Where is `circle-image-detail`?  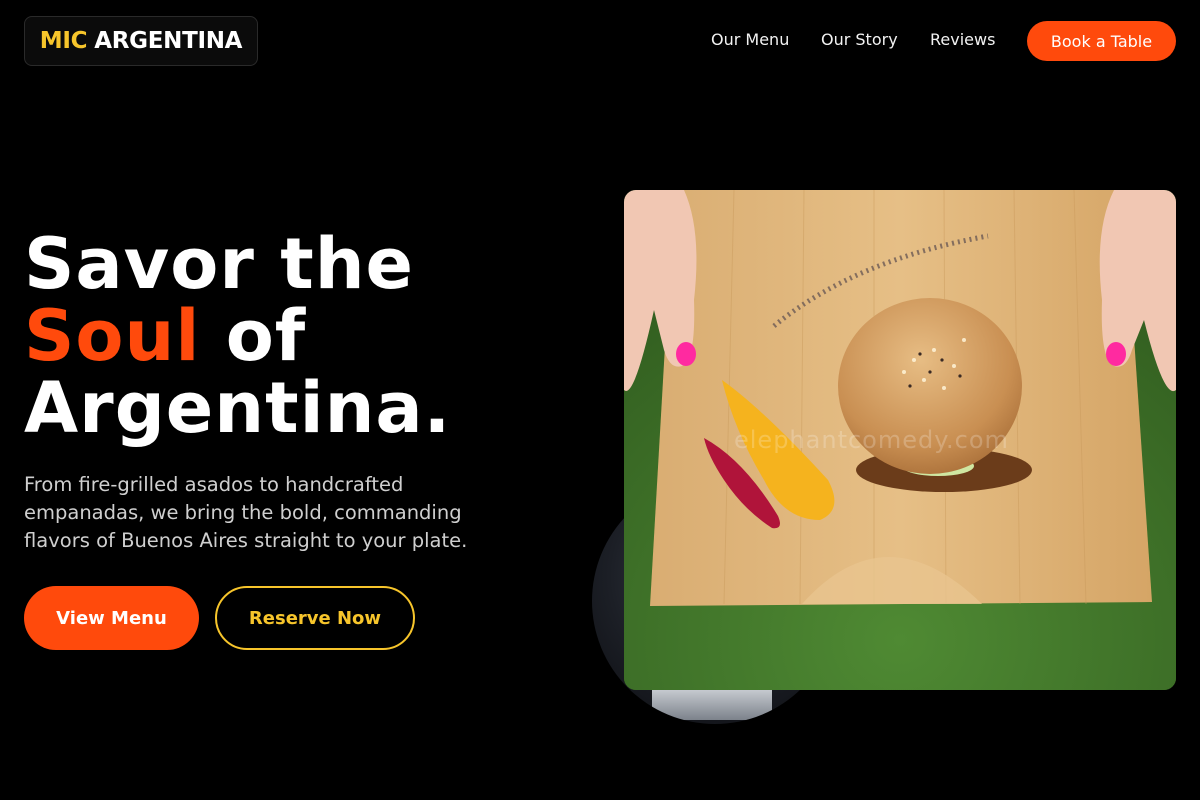
circle-image-detail is located at coordinates (712, 703).